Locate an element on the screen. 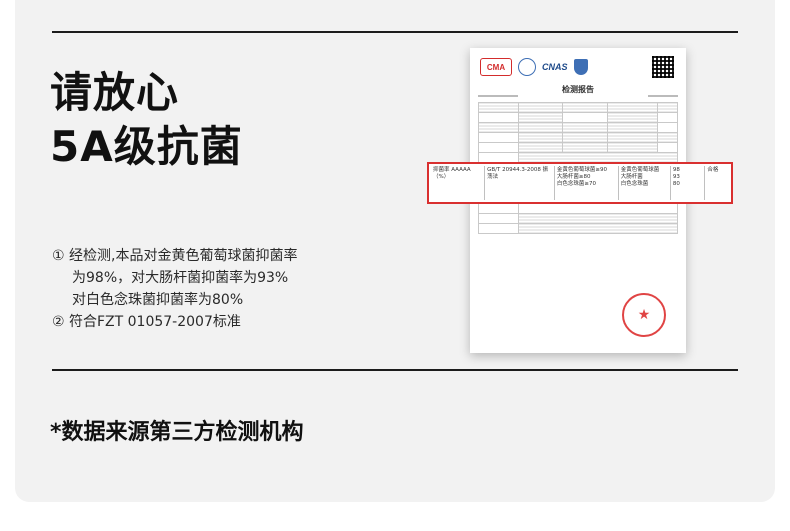 This screenshot has width=790, height=531. hl-result-names: 金黄色葡萄球菌 大肠杆菌 白色念珠菌 is located at coordinates (645, 183).